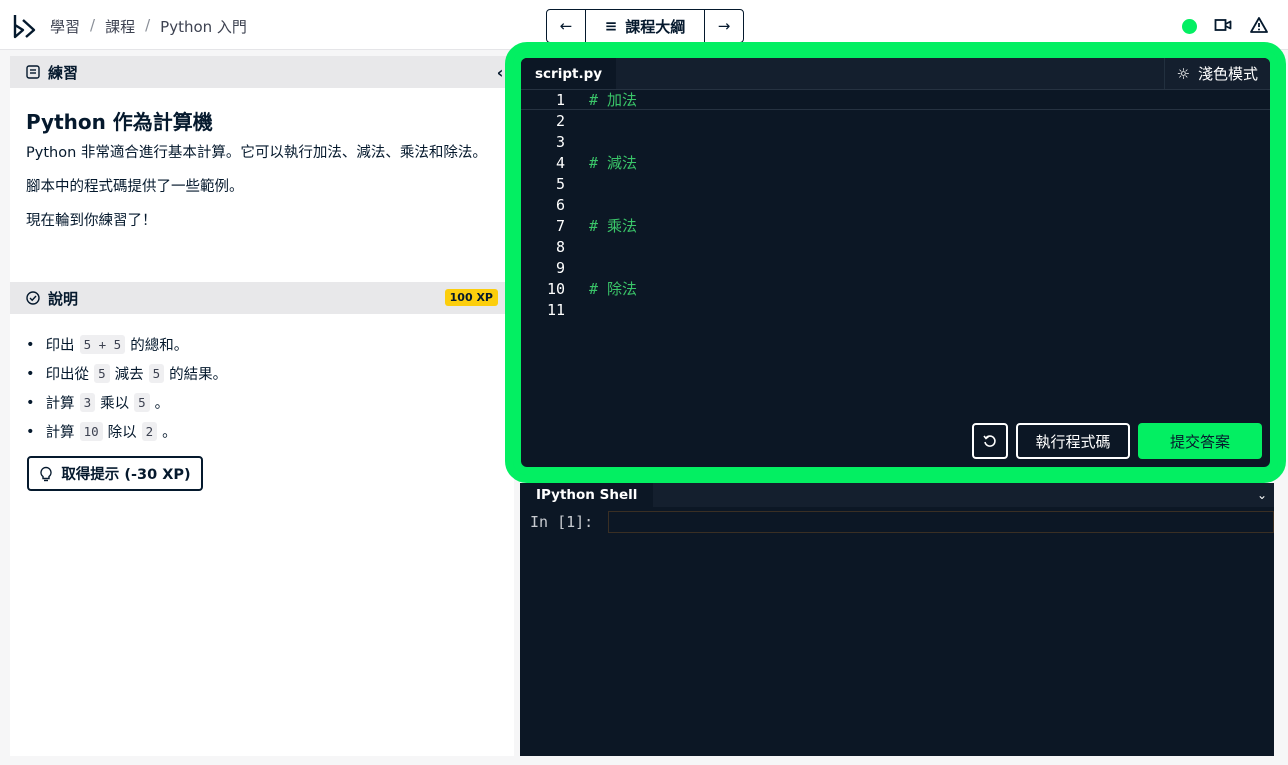  I want to click on line-number: 9, so click(560, 267).